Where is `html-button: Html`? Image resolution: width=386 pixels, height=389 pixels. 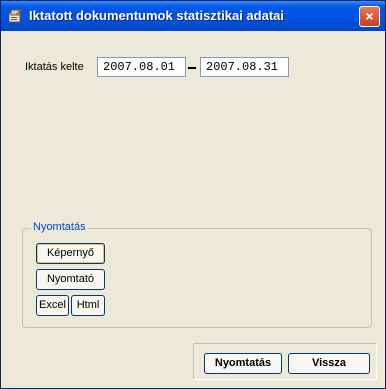
html-button: Html is located at coordinates (88, 305).